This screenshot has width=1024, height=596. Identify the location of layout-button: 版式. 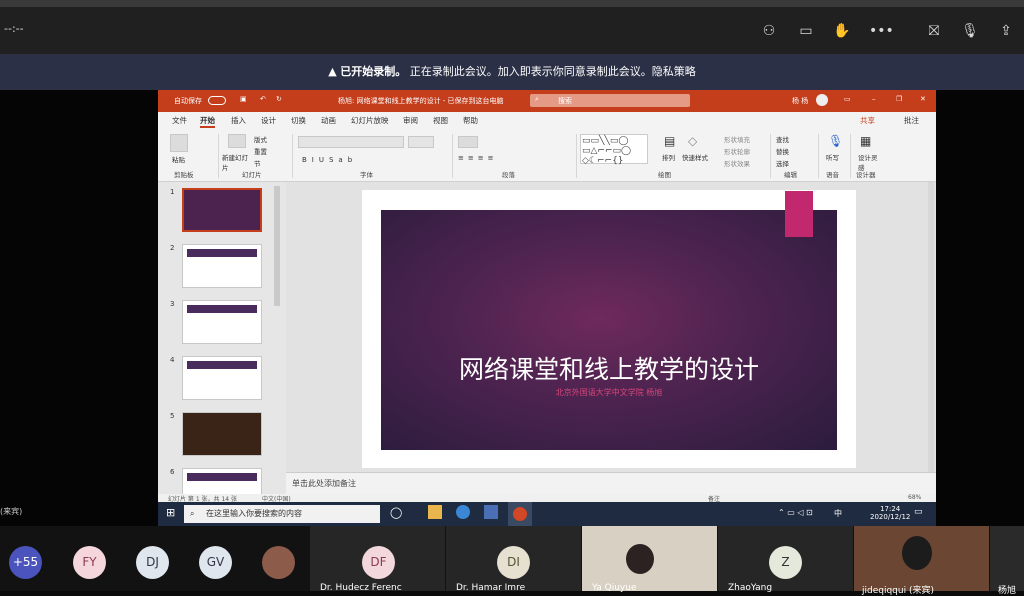
(260, 139).